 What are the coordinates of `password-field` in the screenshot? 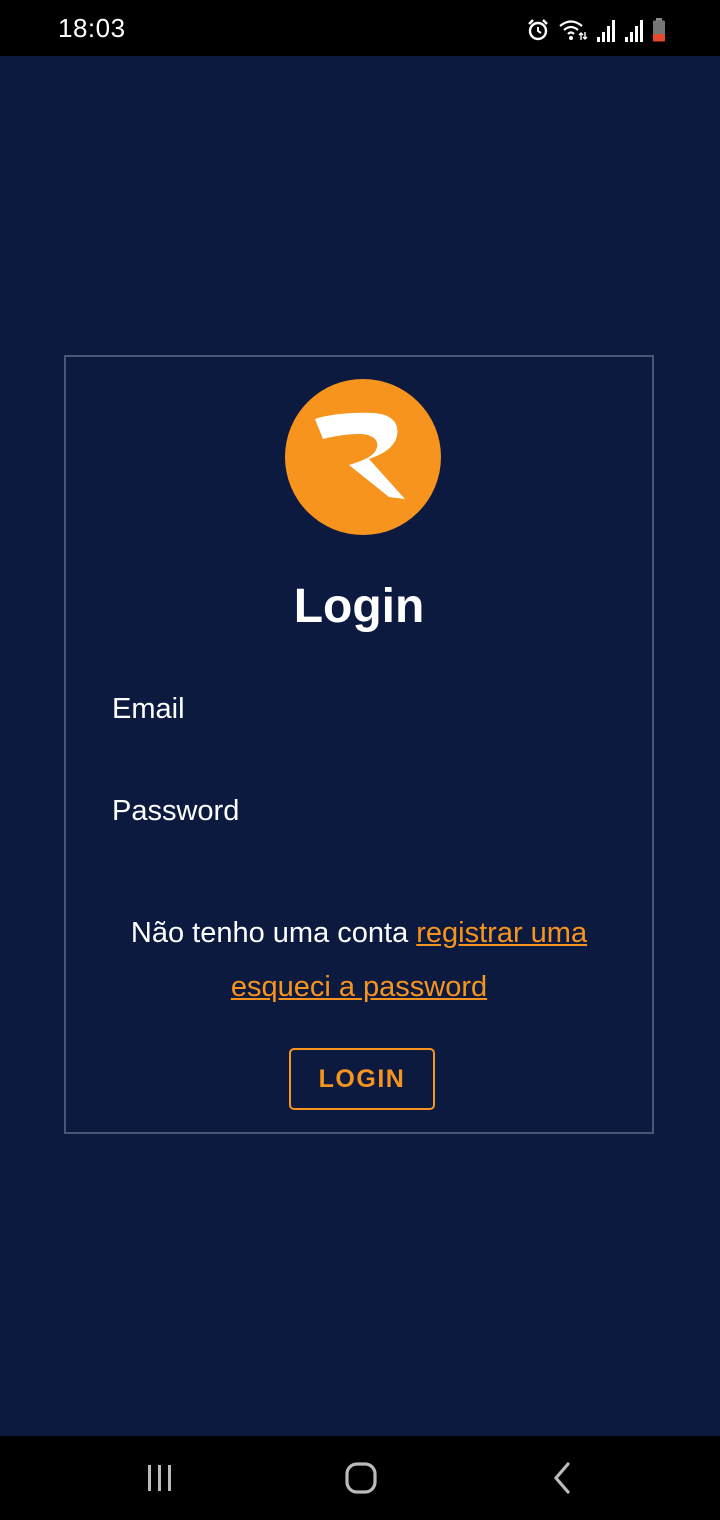 It's located at (360, 811).